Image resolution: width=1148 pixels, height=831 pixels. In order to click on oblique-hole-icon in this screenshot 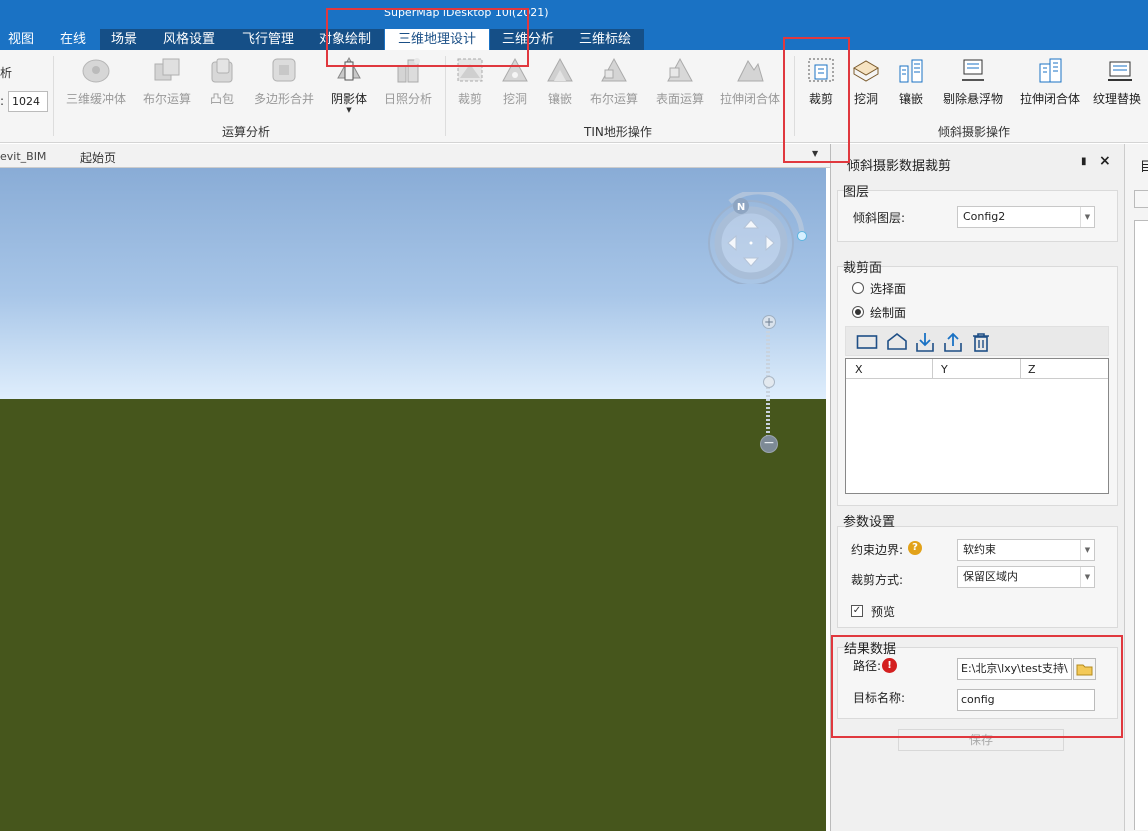, I will do `click(866, 71)`.